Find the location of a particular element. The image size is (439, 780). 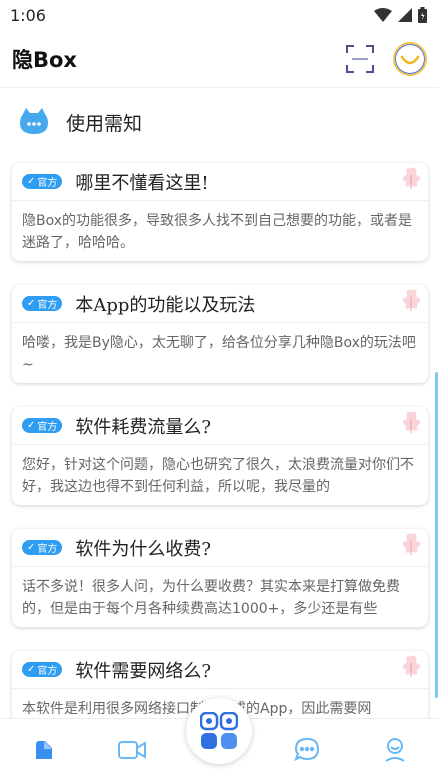

card-header: ✓ 官方 本App的功能以及玩法 is located at coordinates (220, 304).